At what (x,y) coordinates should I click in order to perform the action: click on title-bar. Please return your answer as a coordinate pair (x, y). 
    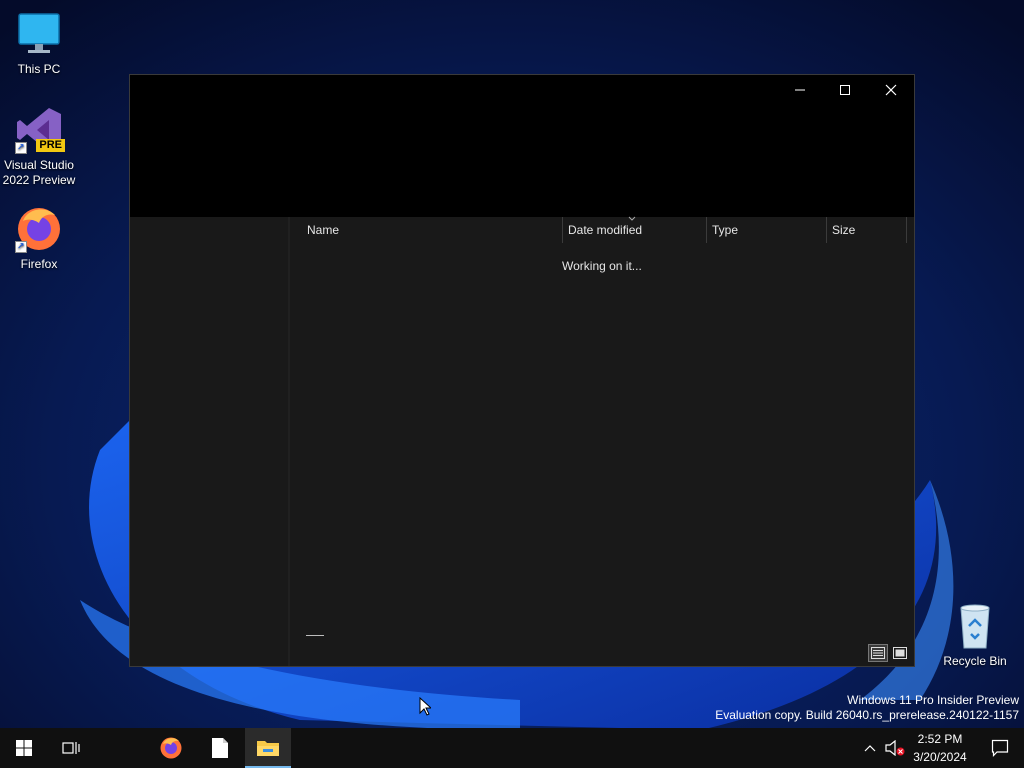
    Looking at the image, I should click on (522, 146).